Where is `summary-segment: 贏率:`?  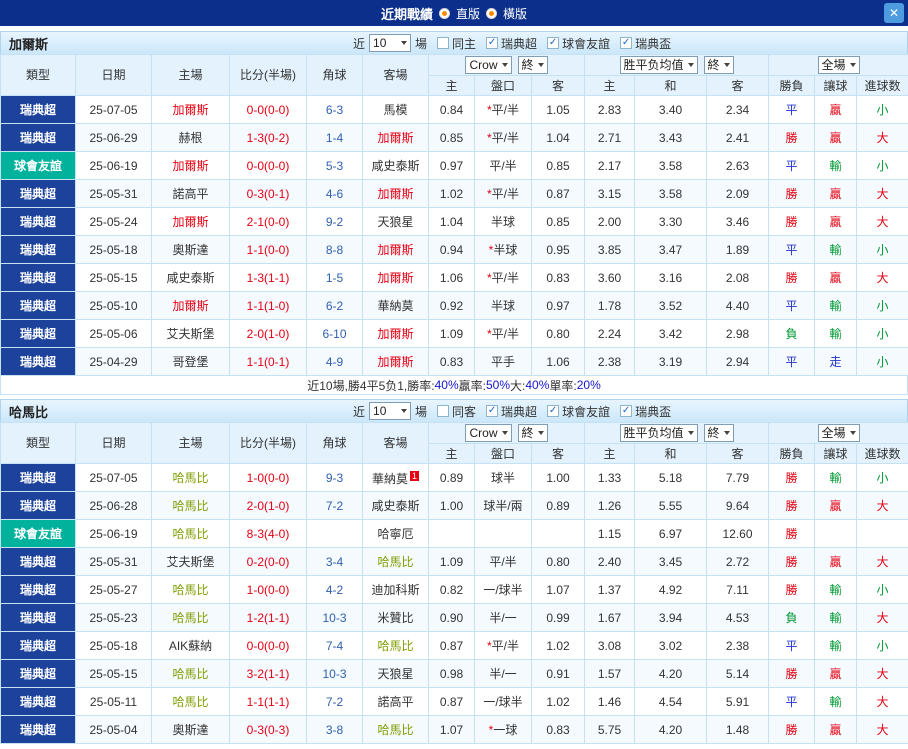
summary-segment: 贏率: is located at coordinates (472, 385).